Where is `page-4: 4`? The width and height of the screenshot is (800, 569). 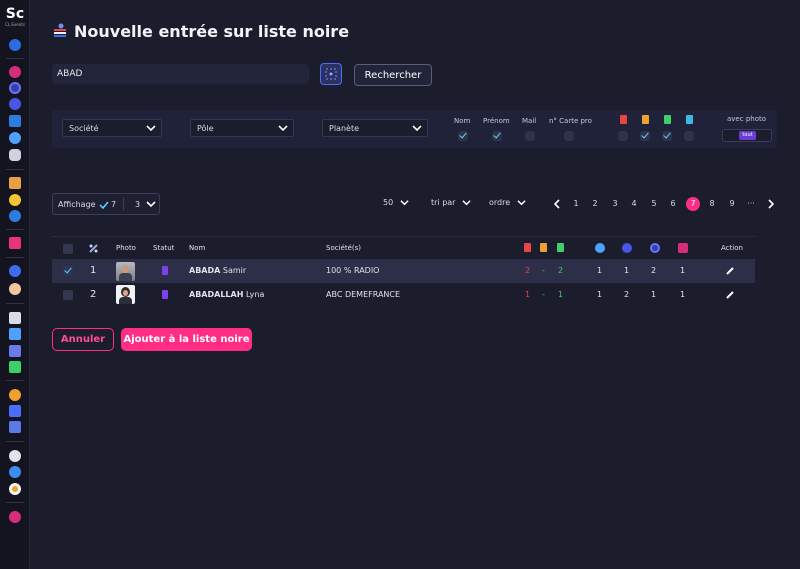 page-4: 4 is located at coordinates (634, 204).